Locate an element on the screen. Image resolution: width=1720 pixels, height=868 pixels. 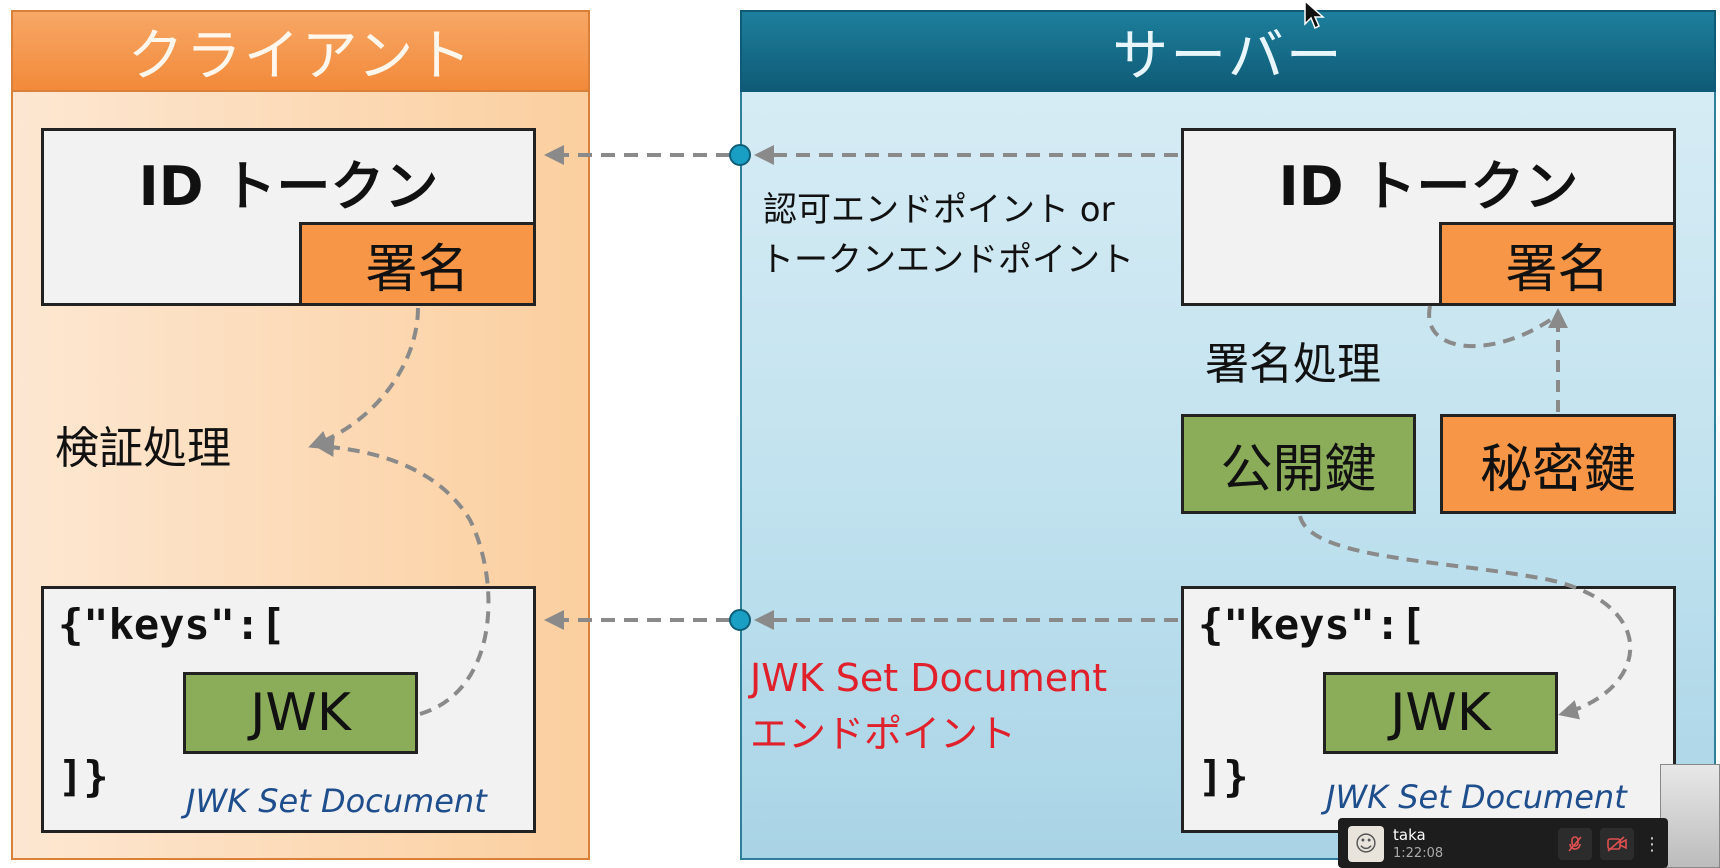
signature-to-verify-curve is located at coordinates (364, 378).